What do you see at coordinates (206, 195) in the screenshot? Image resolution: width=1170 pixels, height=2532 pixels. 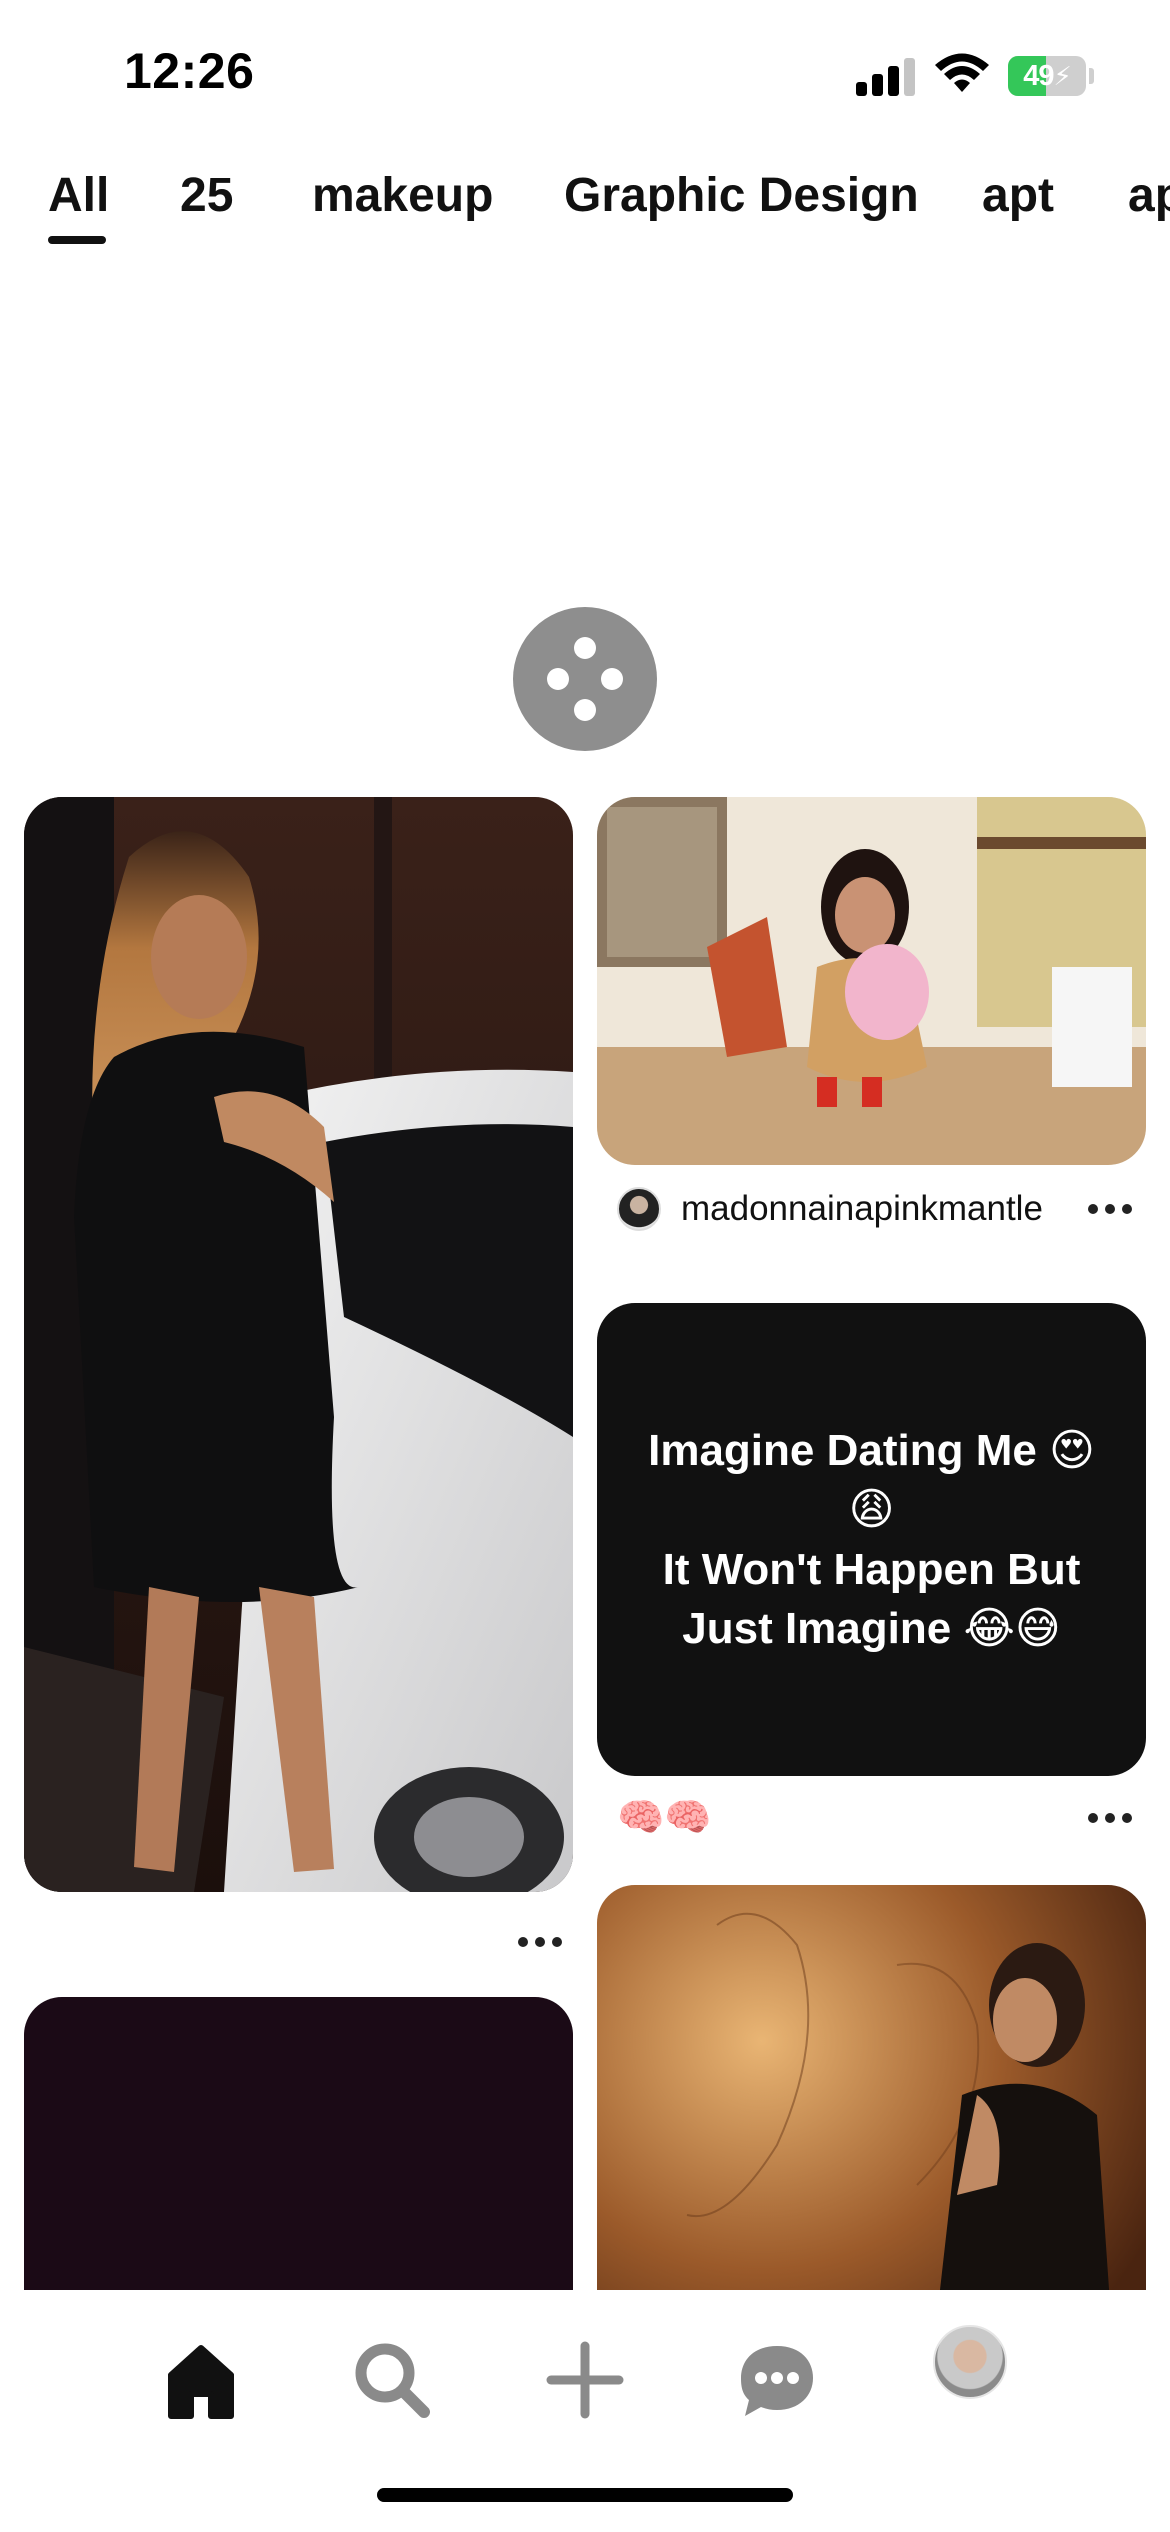 I see `tab-25: 25` at bounding box center [206, 195].